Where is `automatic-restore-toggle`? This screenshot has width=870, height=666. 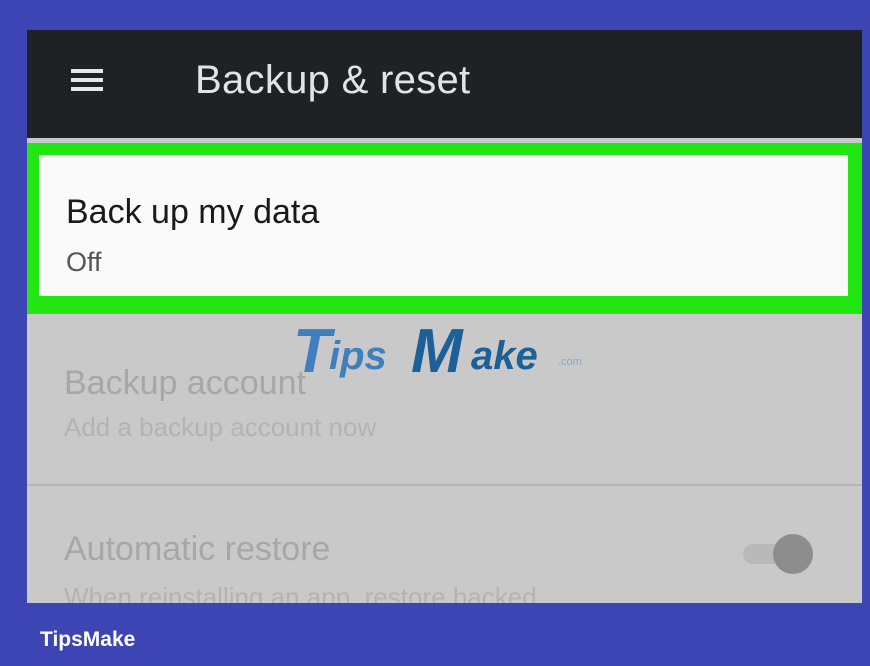 automatic-restore-toggle is located at coordinates (778, 554).